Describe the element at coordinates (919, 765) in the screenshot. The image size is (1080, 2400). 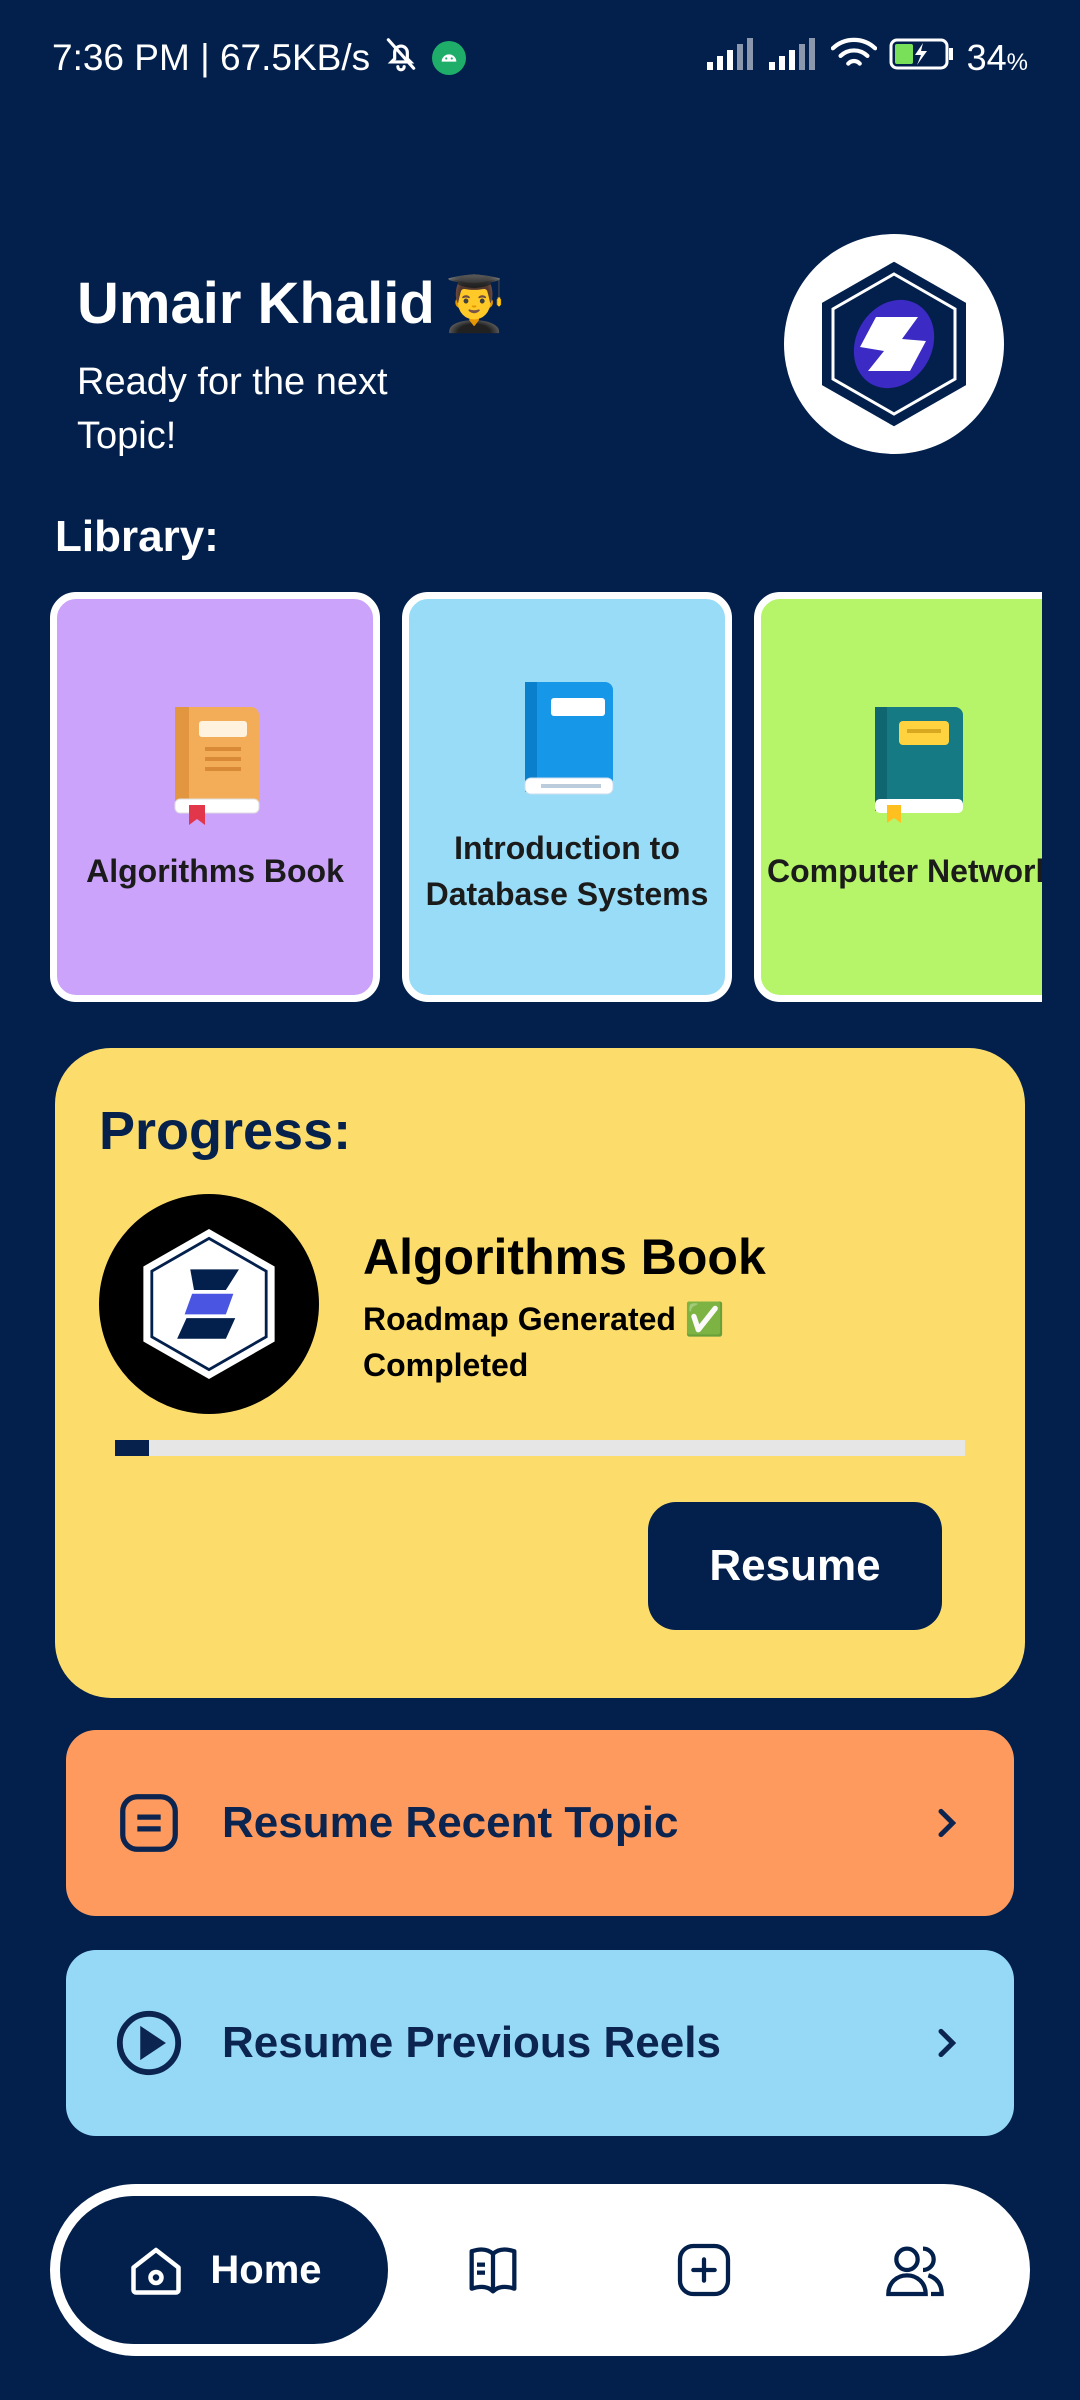
I see `teal-book-icon` at that location.